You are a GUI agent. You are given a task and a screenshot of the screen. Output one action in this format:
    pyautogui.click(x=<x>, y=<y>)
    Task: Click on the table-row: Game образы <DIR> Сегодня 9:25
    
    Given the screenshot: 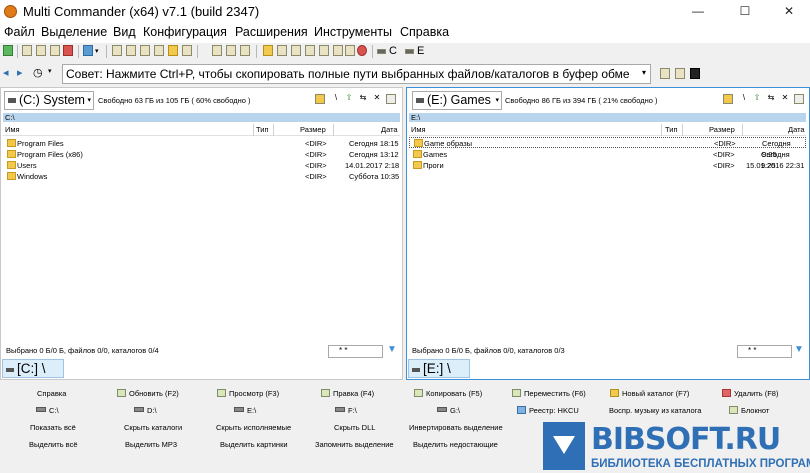 What is the action you would take?
    pyautogui.click(x=607, y=148)
    